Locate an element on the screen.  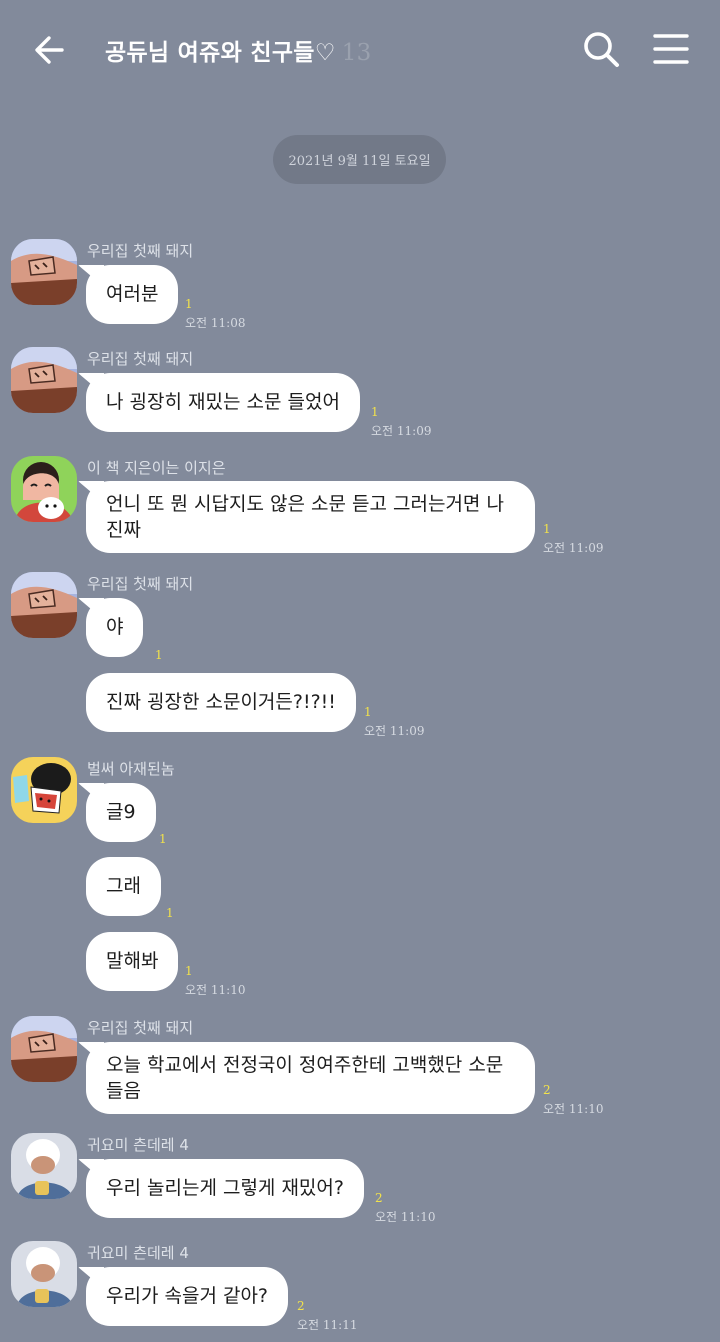
message-bubble: 여러분 is located at coordinates (132, 294).